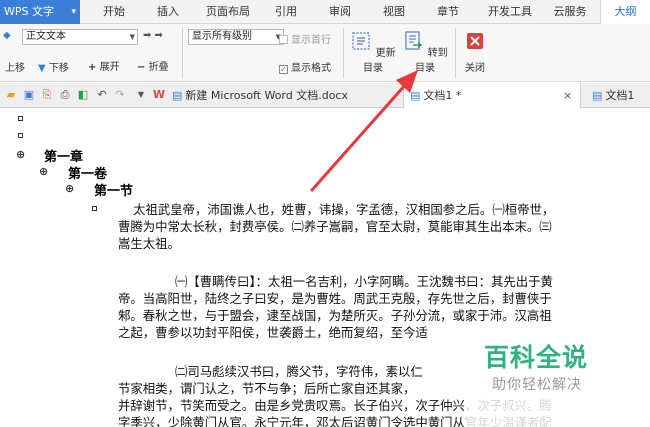  I want to click on tab-home: 开始, so click(114, 12).